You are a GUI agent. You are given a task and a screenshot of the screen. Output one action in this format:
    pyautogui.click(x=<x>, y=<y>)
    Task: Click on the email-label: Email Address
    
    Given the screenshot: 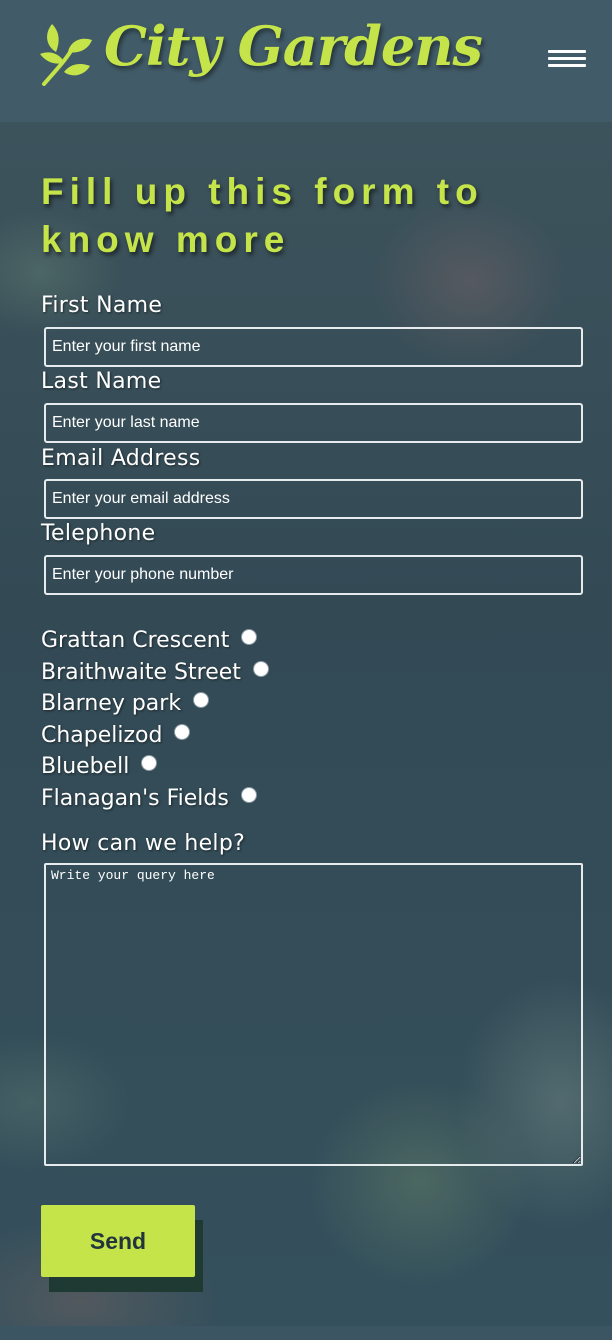 What is the action you would take?
    pyautogui.click(x=121, y=458)
    